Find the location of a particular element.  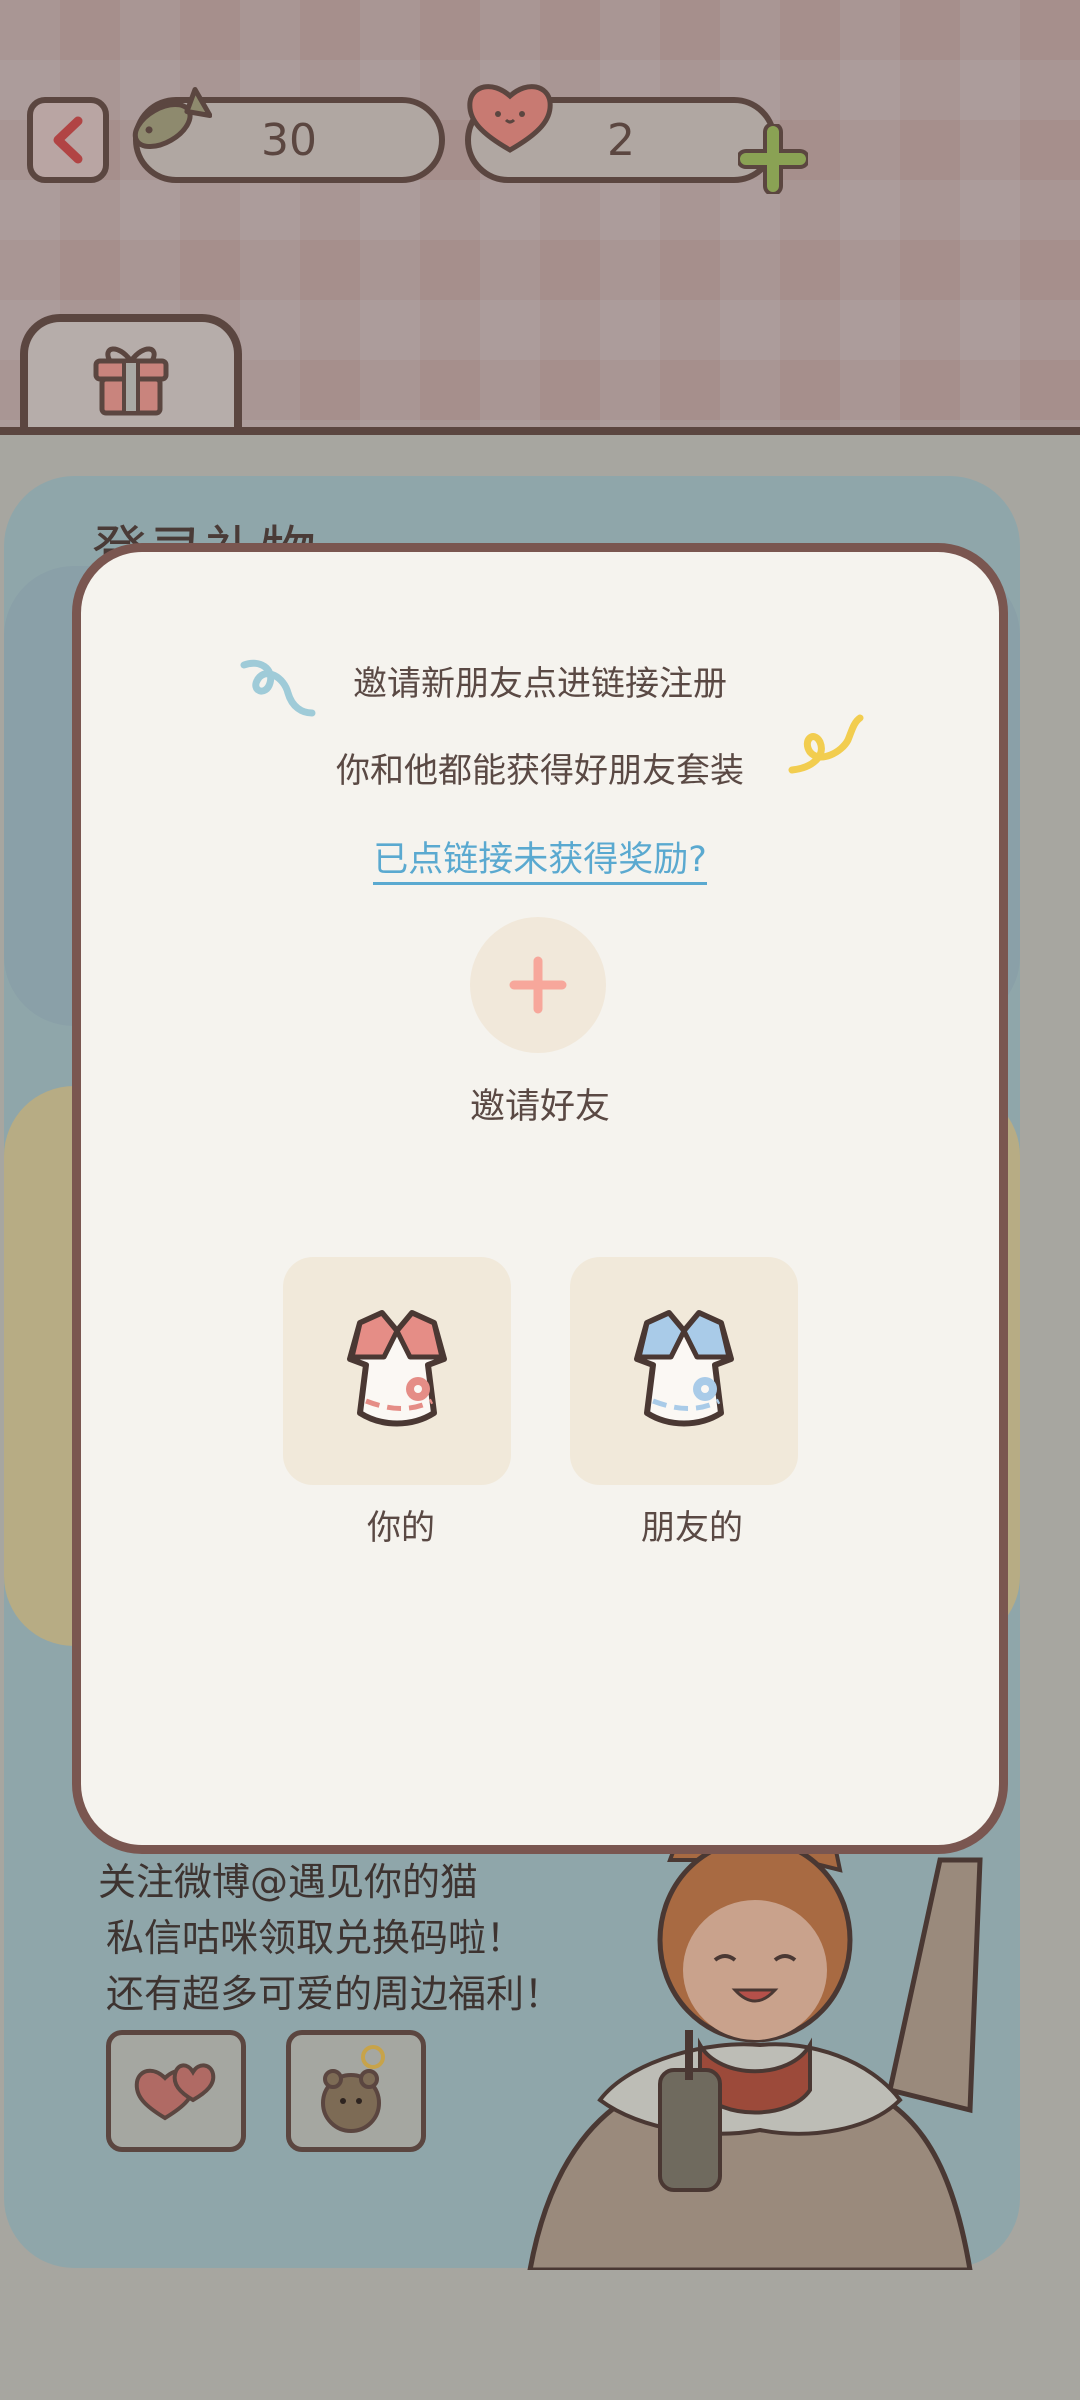

reward-outfit-you is located at coordinates (397, 1371).